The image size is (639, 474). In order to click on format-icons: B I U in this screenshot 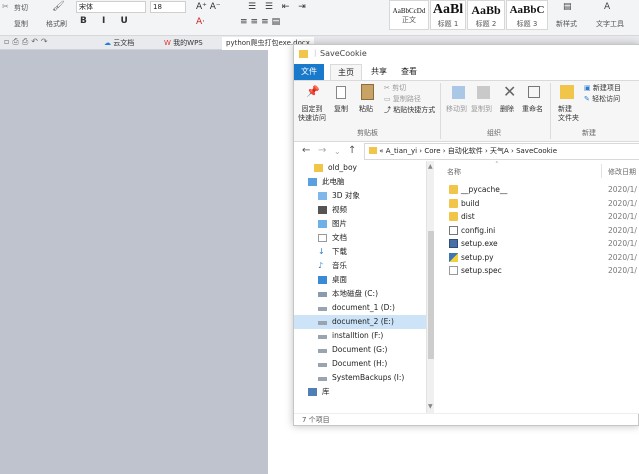, I will do `click(107, 21)`.